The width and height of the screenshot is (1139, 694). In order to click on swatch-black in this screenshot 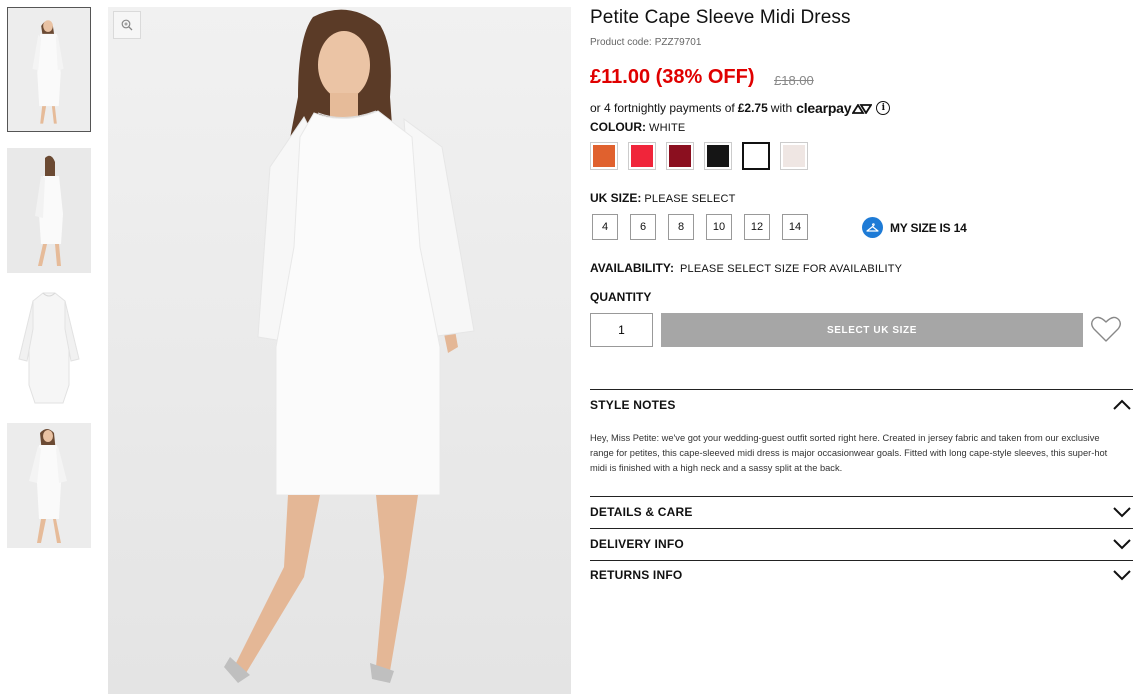, I will do `click(718, 156)`.